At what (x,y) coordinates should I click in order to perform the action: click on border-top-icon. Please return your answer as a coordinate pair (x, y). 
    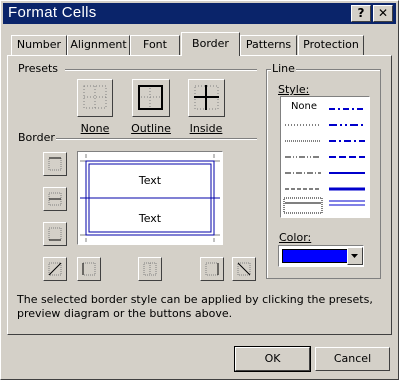
    Looking at the image, I should click on (55, 164).